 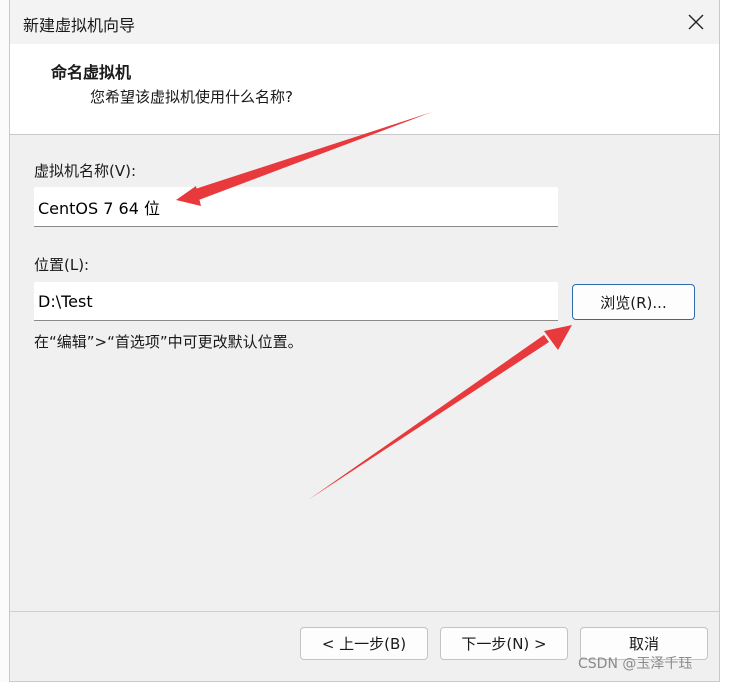 I want to click on next-button: 下一步(N) >, so click(x=504, y=643).